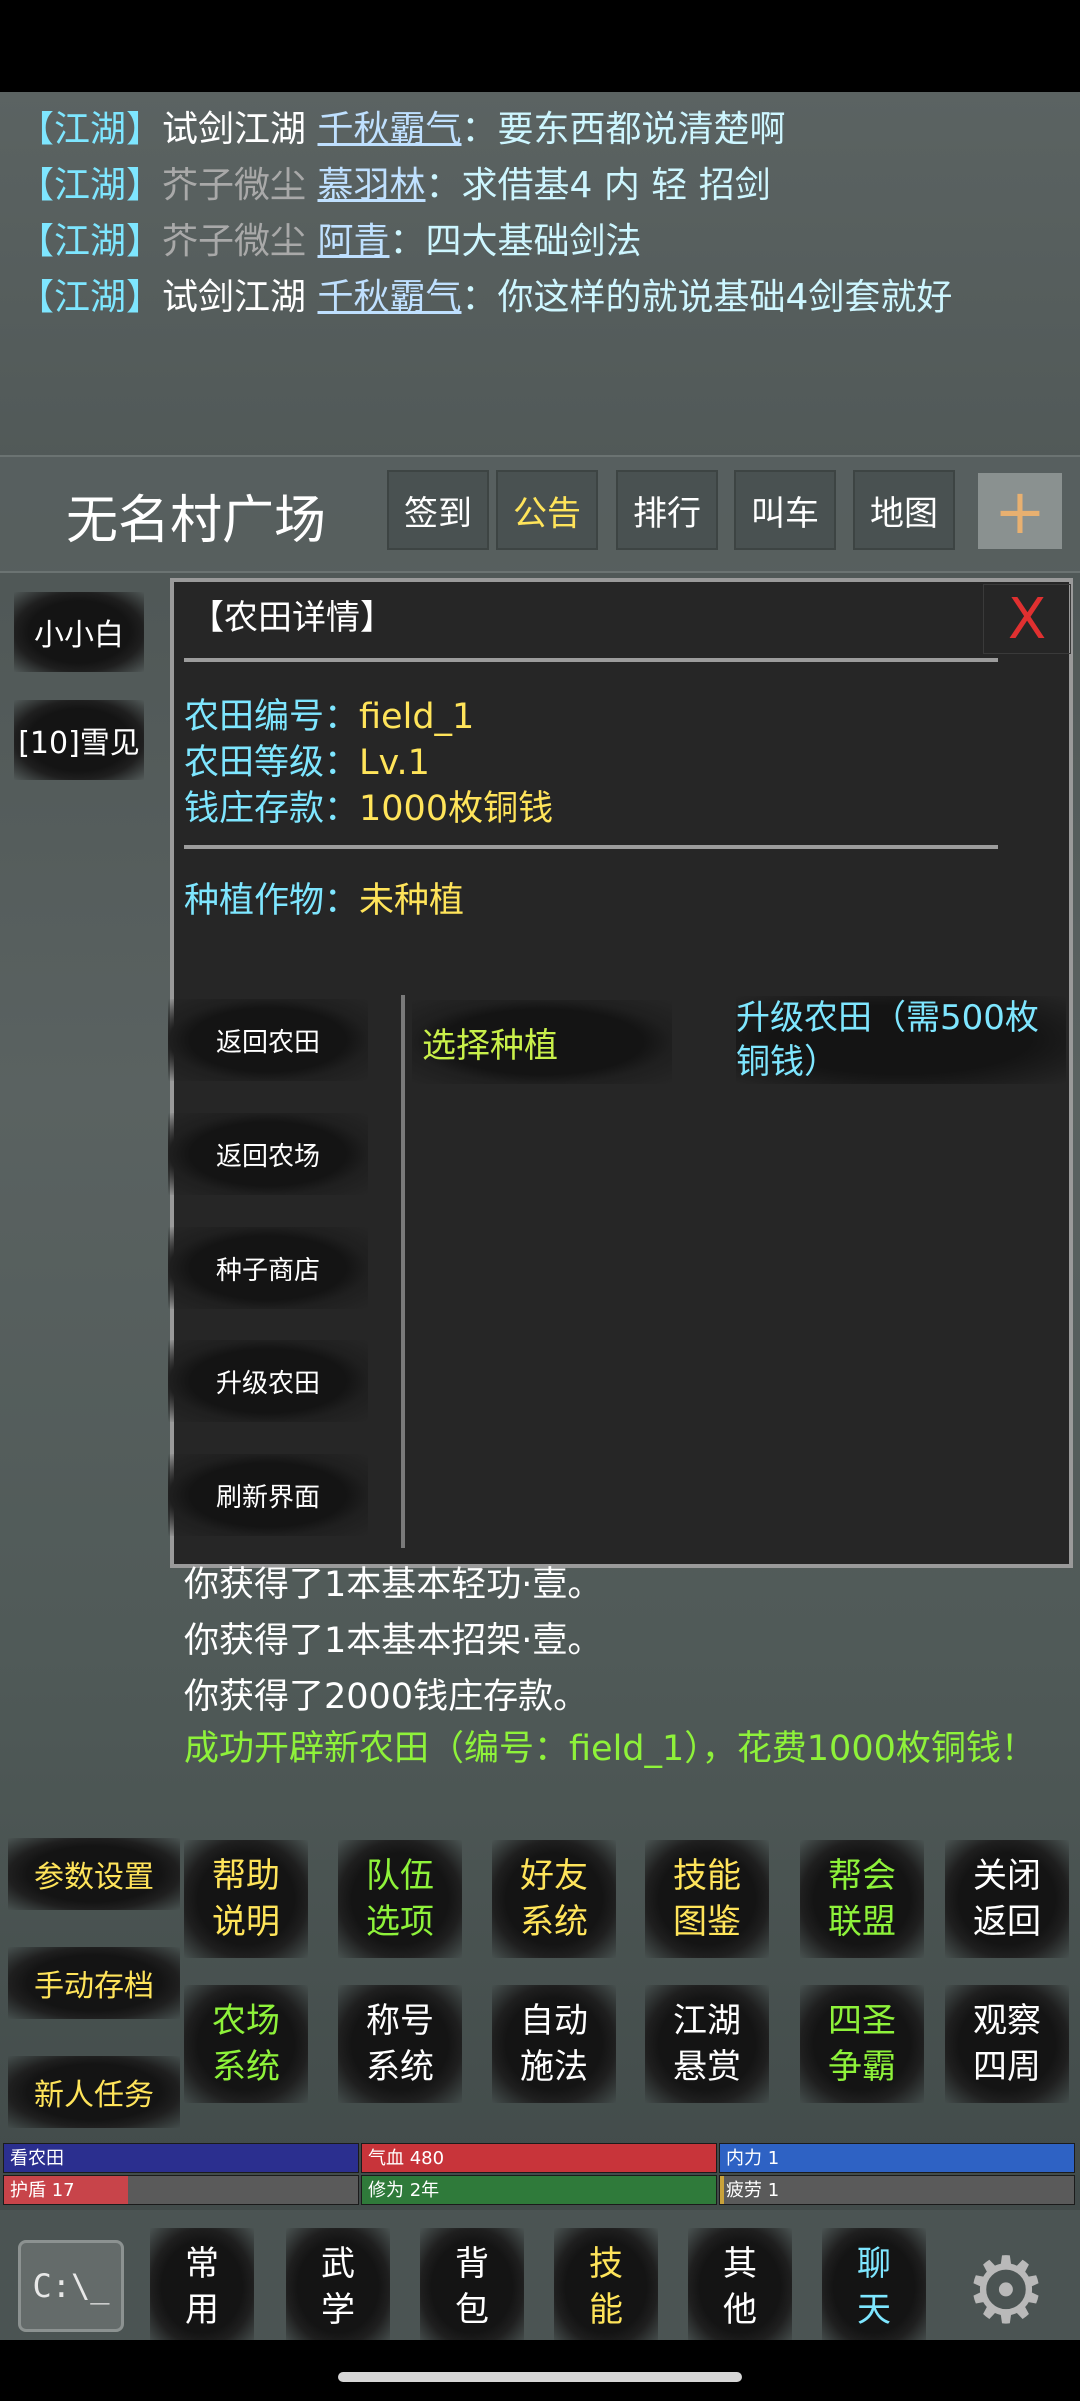 The width and height of the screenshot is (1080, 2401). Describe the element at coordinates (897, 2190) in the screenshot. I see `fatigue-bar: 疲劳 1` at that location.